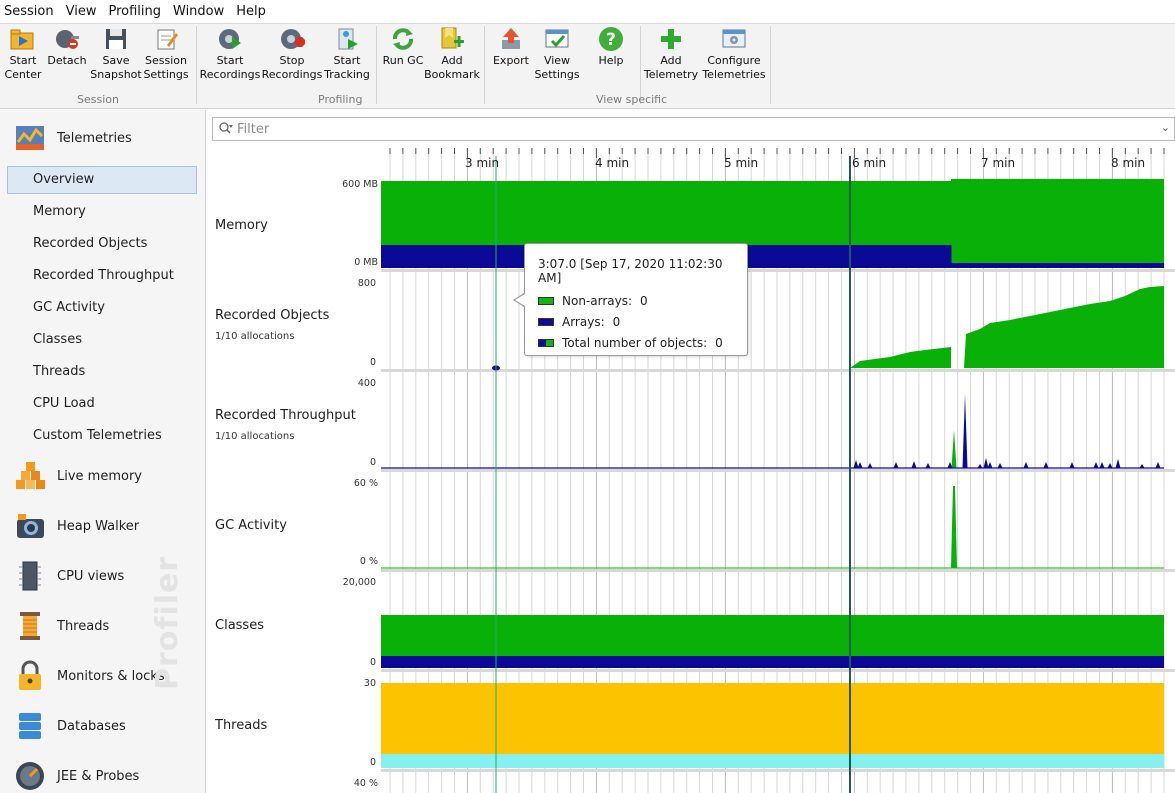 The image size is (1175, 793). What do you see at coordinates (59, 211) in the screenshot?
I see `sidebar-item-memory: Memory` at bounding box center [59, 211].